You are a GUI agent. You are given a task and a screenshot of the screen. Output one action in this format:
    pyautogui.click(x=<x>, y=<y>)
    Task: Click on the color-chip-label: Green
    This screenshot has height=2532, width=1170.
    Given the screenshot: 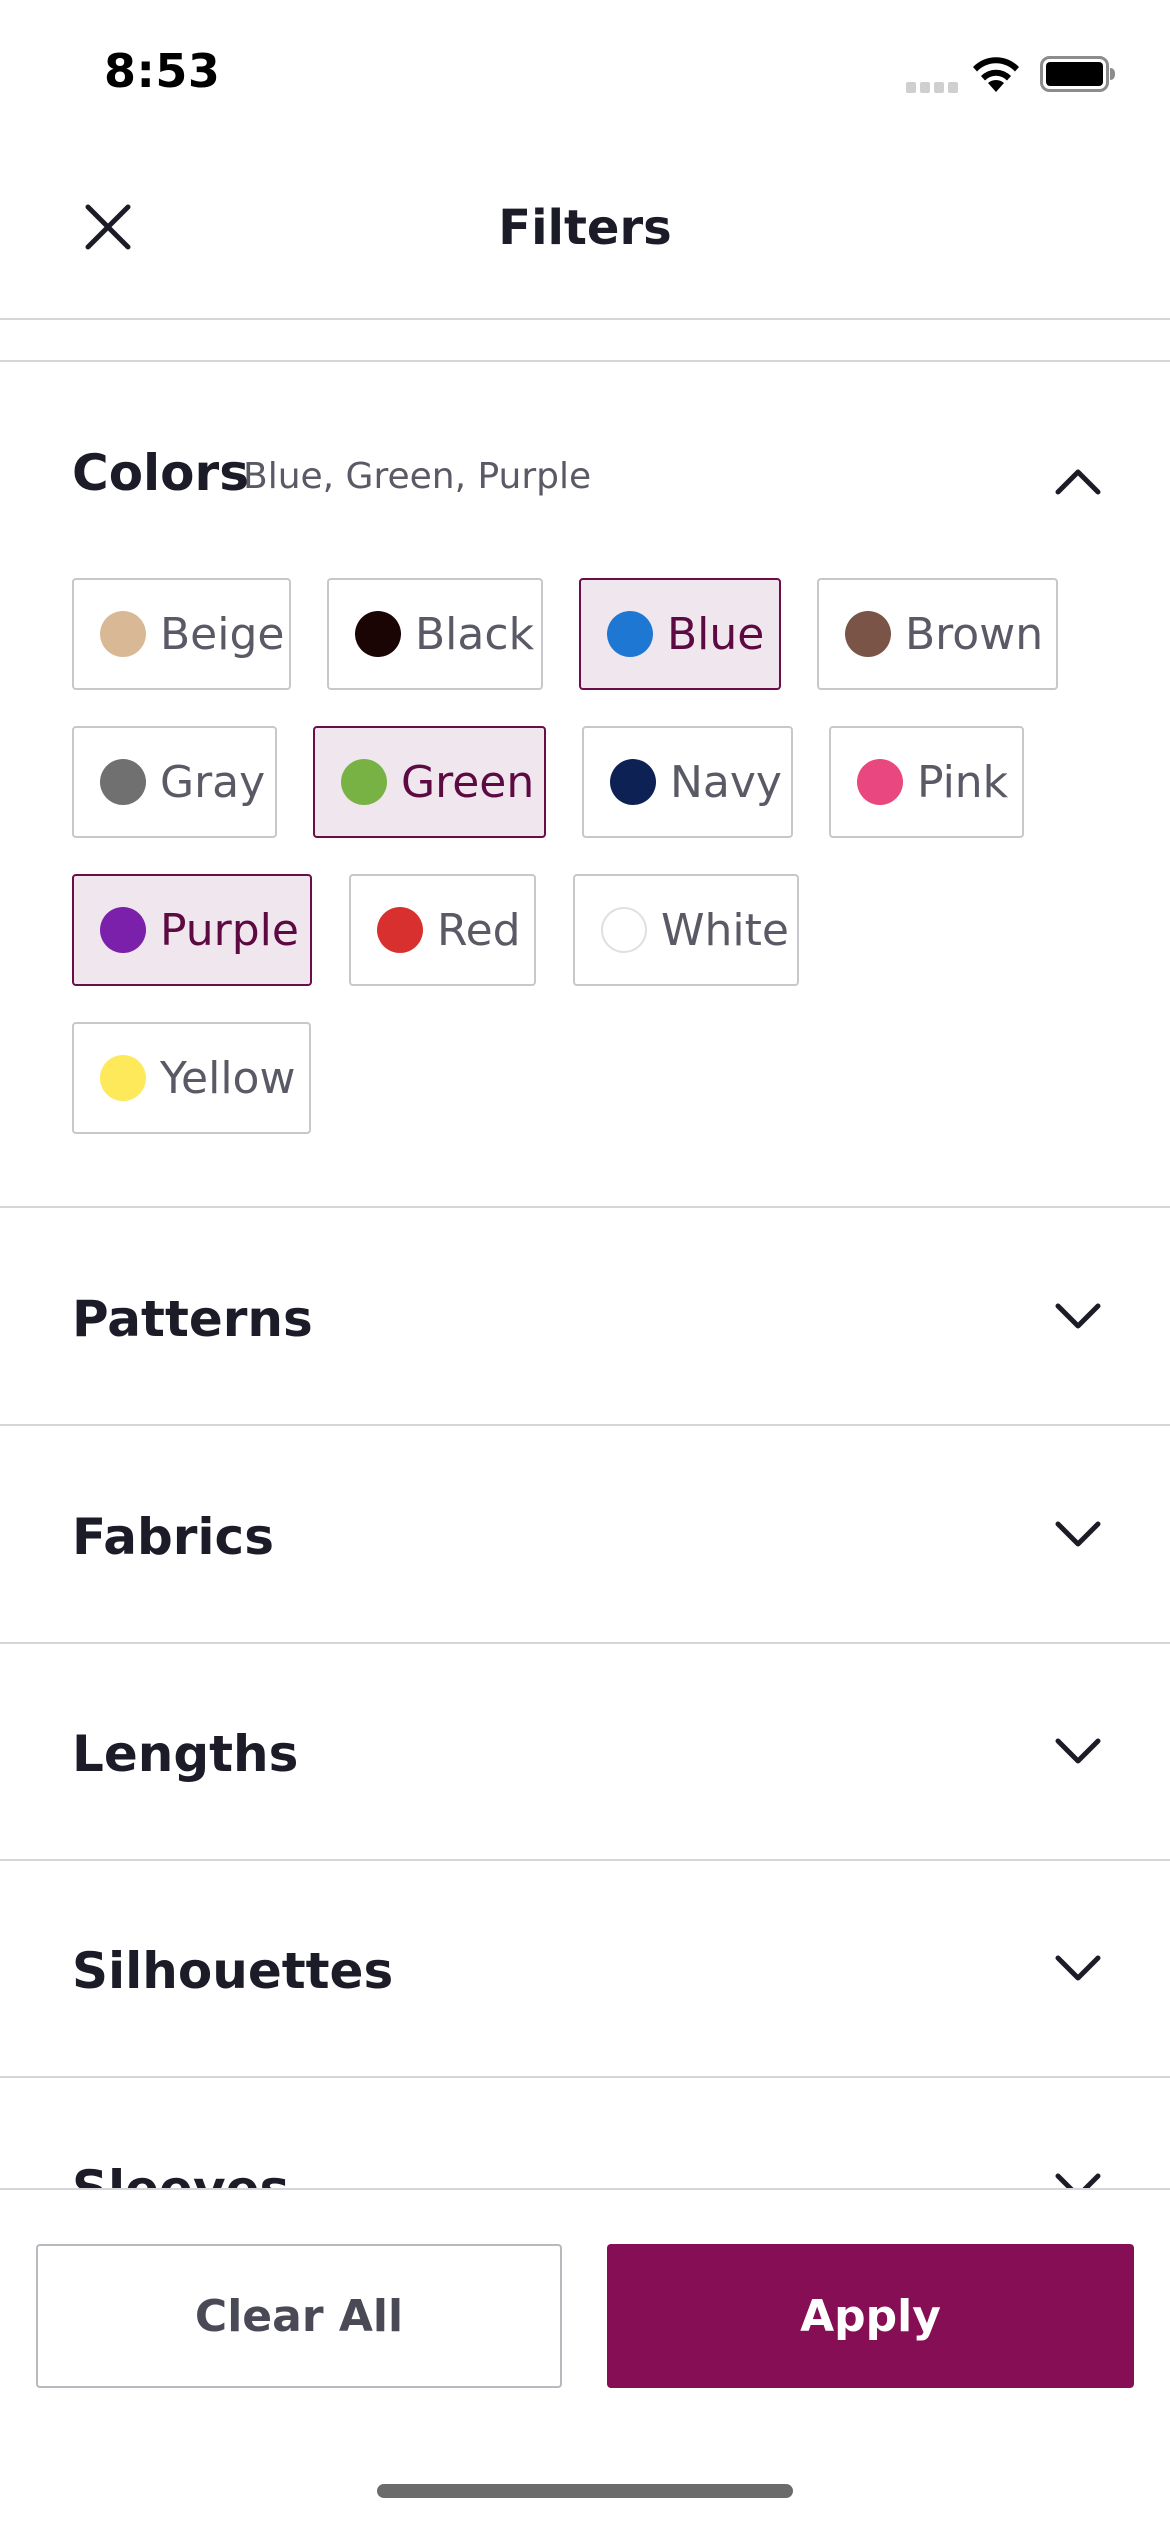 What is the action you would take?
    pyautogui.click(x=468, y=782)
    